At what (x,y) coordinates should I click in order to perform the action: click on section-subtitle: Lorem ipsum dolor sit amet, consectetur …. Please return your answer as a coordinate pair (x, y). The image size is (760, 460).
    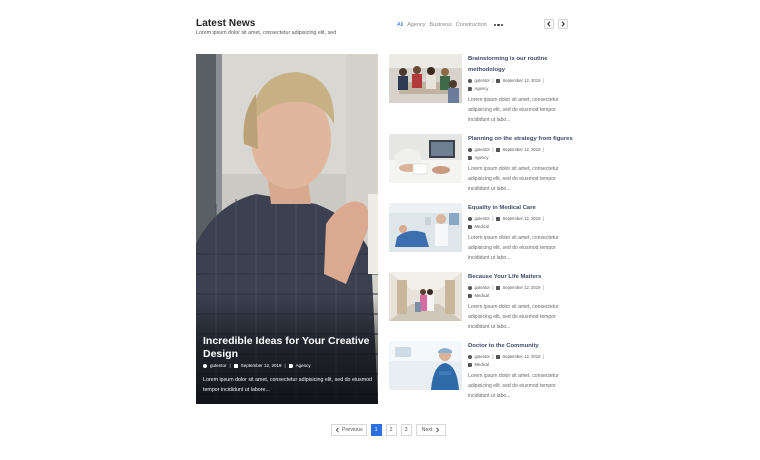
    Looking at the image, I should click on (266, 33).